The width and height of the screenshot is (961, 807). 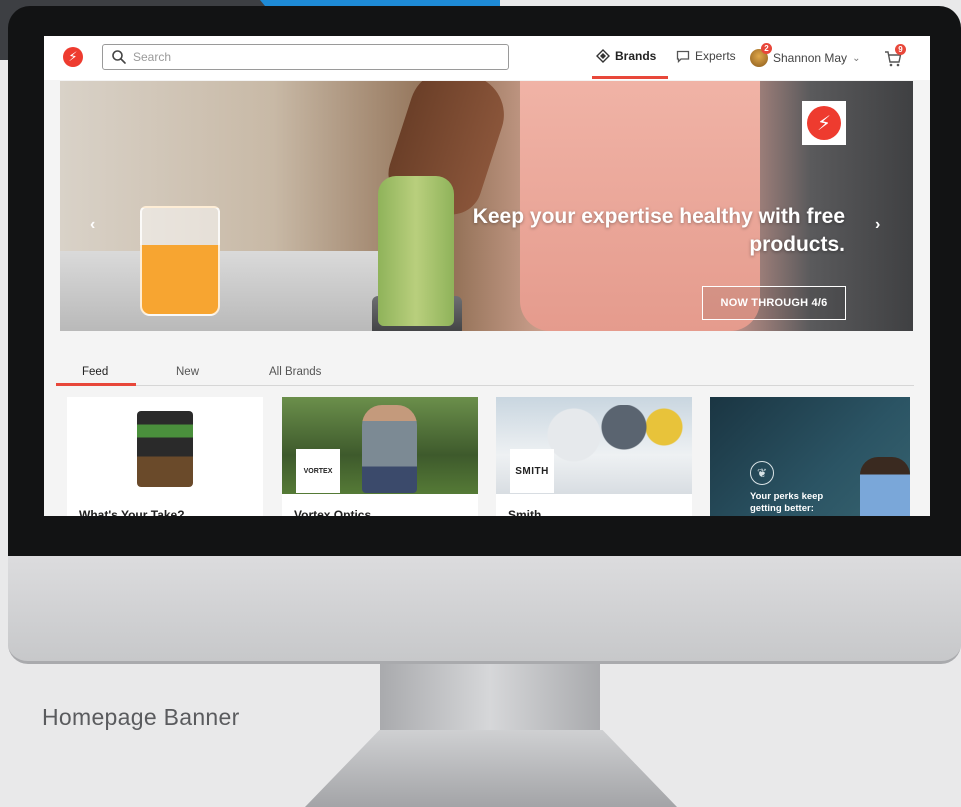 What do you see at coordinates (165, 449) in the screenshot?
I see `product-bag-image` at bounding box center [165, 449].